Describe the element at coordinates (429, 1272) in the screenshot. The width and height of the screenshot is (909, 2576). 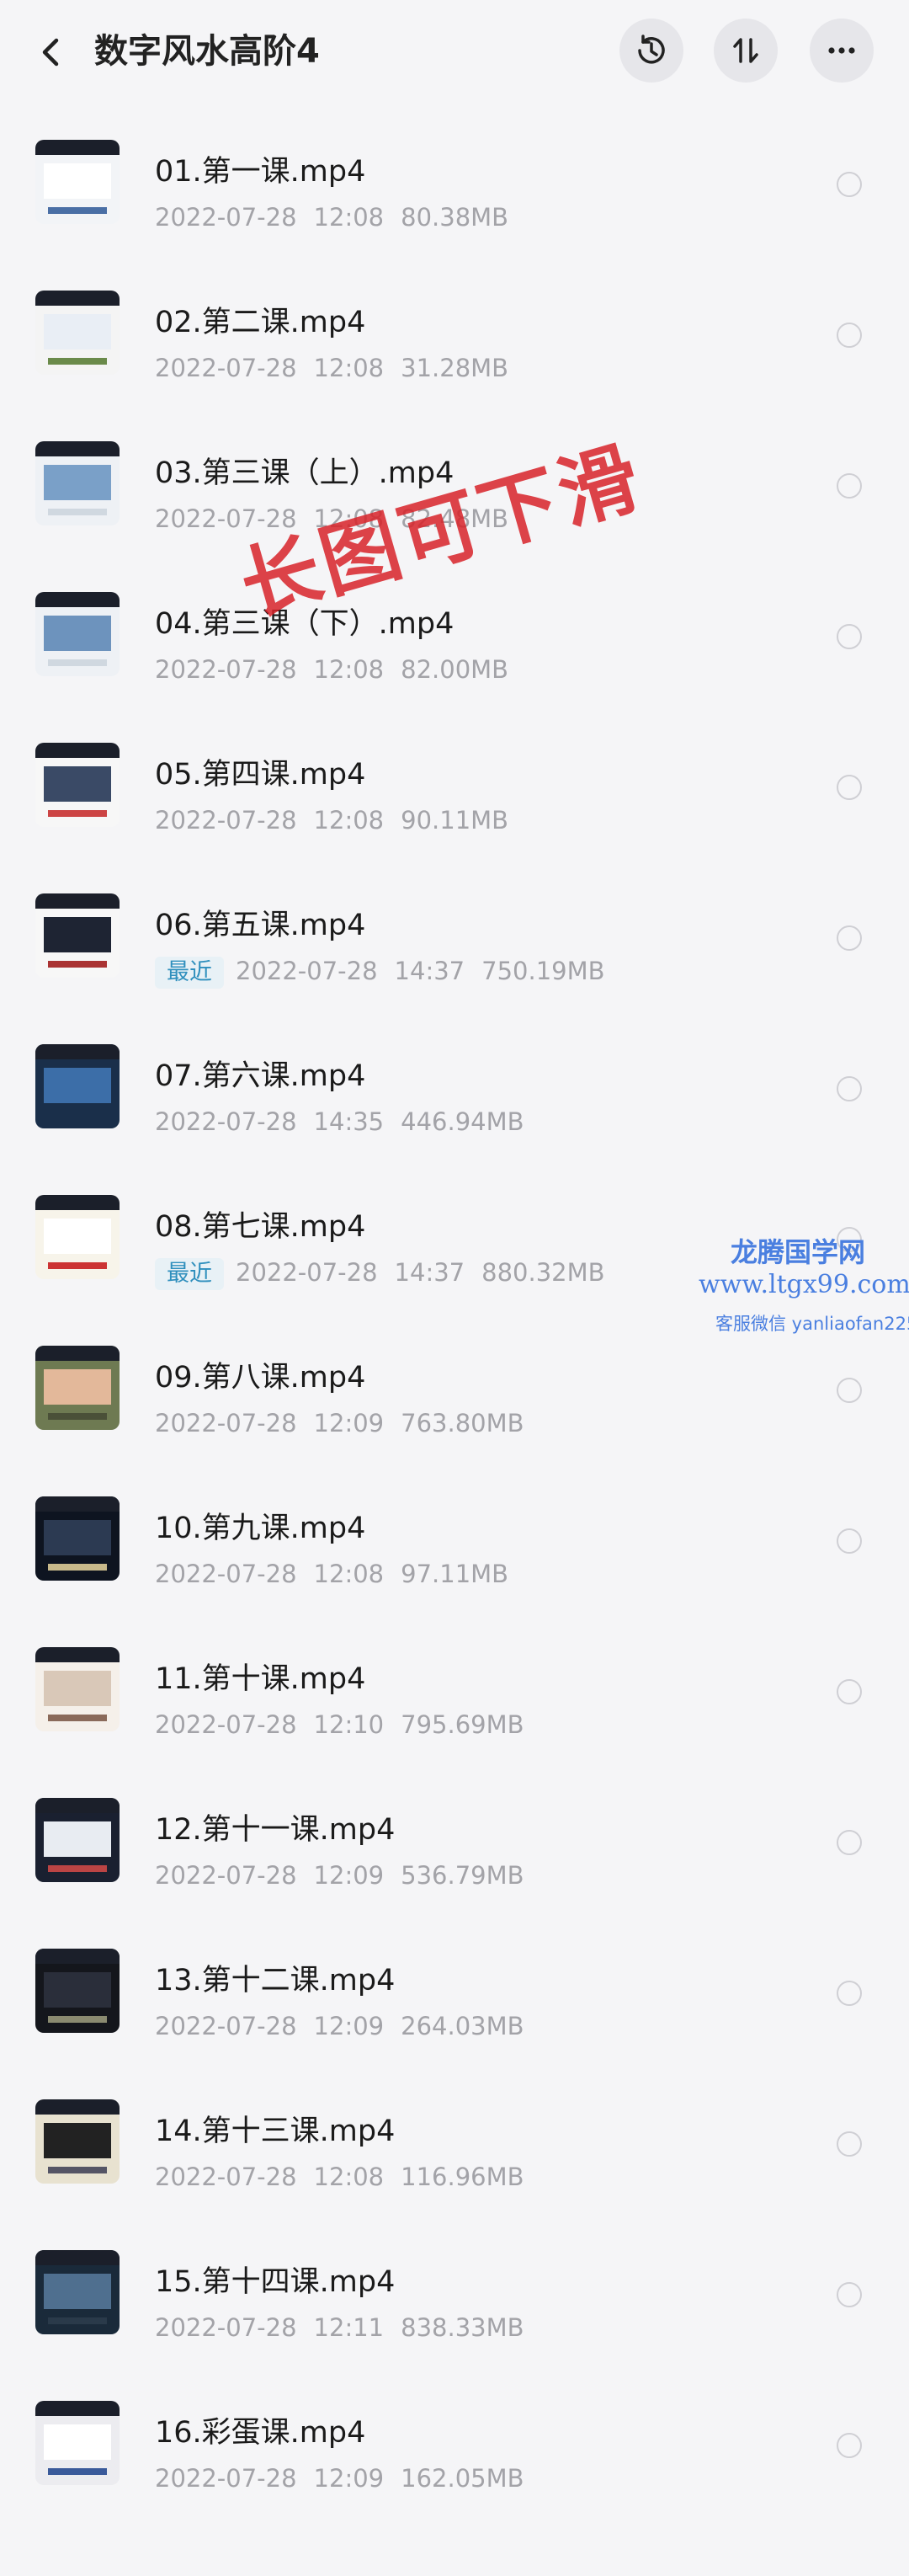
I see `file-time: 14:37` at that location.